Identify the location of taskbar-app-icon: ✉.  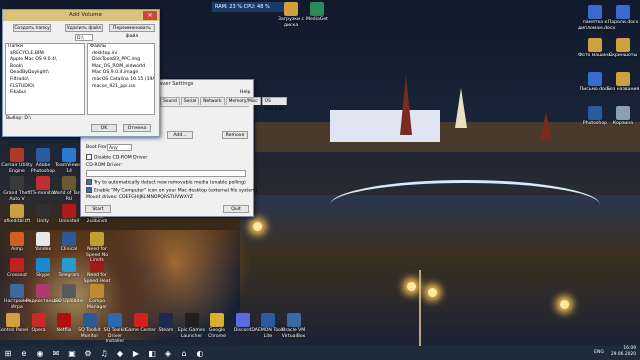
(56, 353).